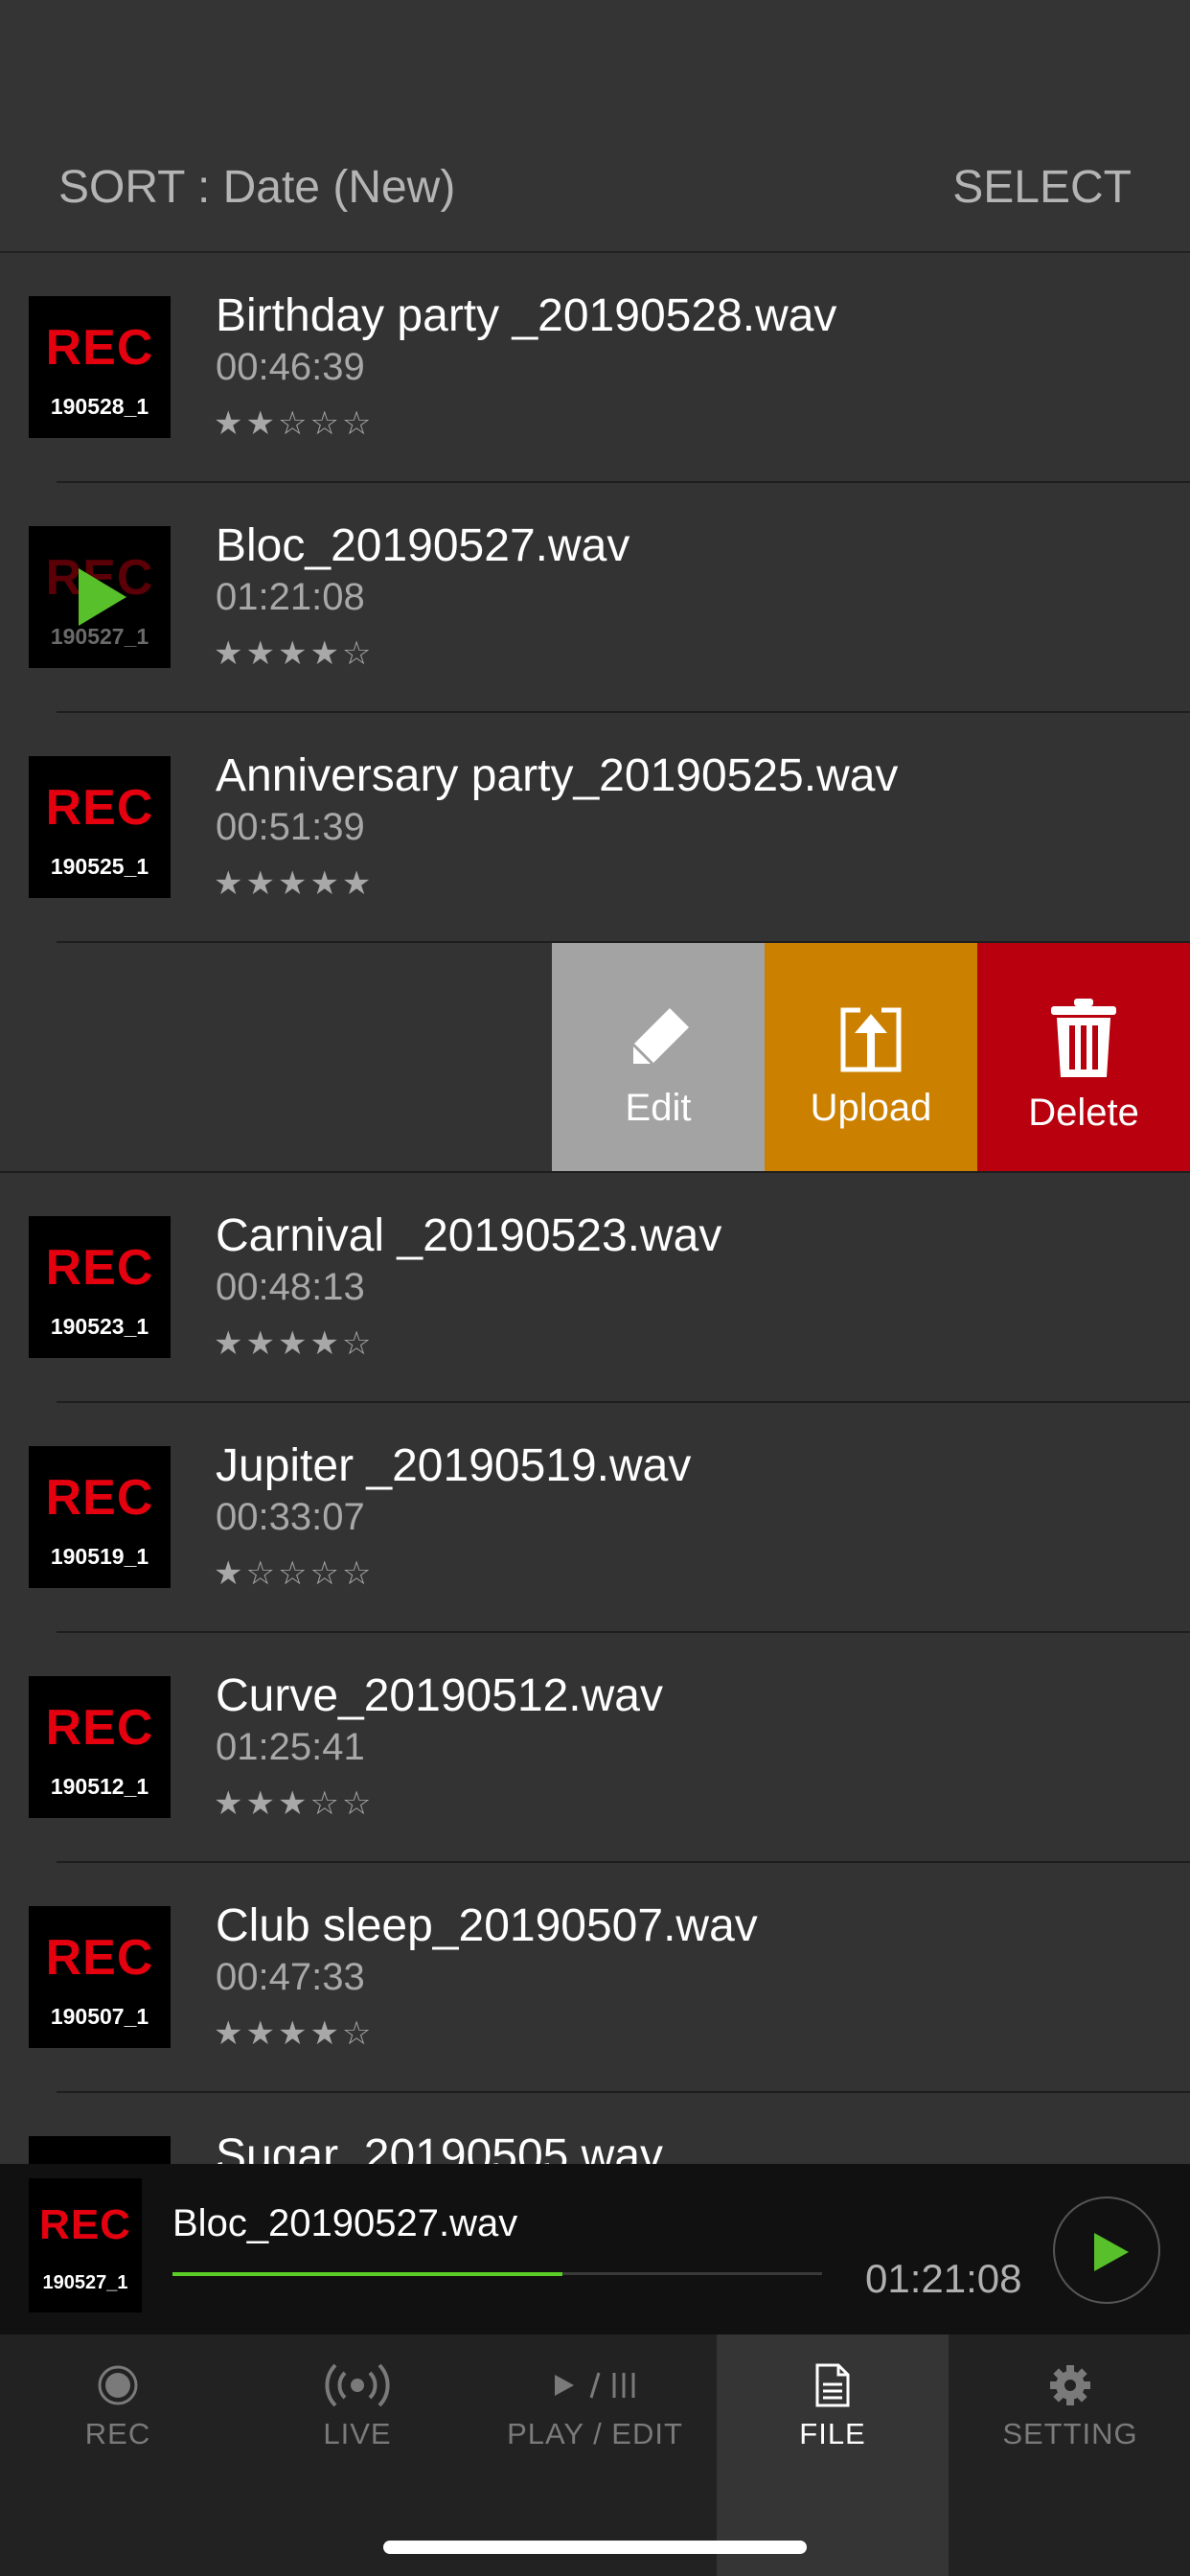  Describe the element at coordinates (595, 2433) in the screenshot. I see `tab-play-edit-label: PLAY / EDIT` at that location.